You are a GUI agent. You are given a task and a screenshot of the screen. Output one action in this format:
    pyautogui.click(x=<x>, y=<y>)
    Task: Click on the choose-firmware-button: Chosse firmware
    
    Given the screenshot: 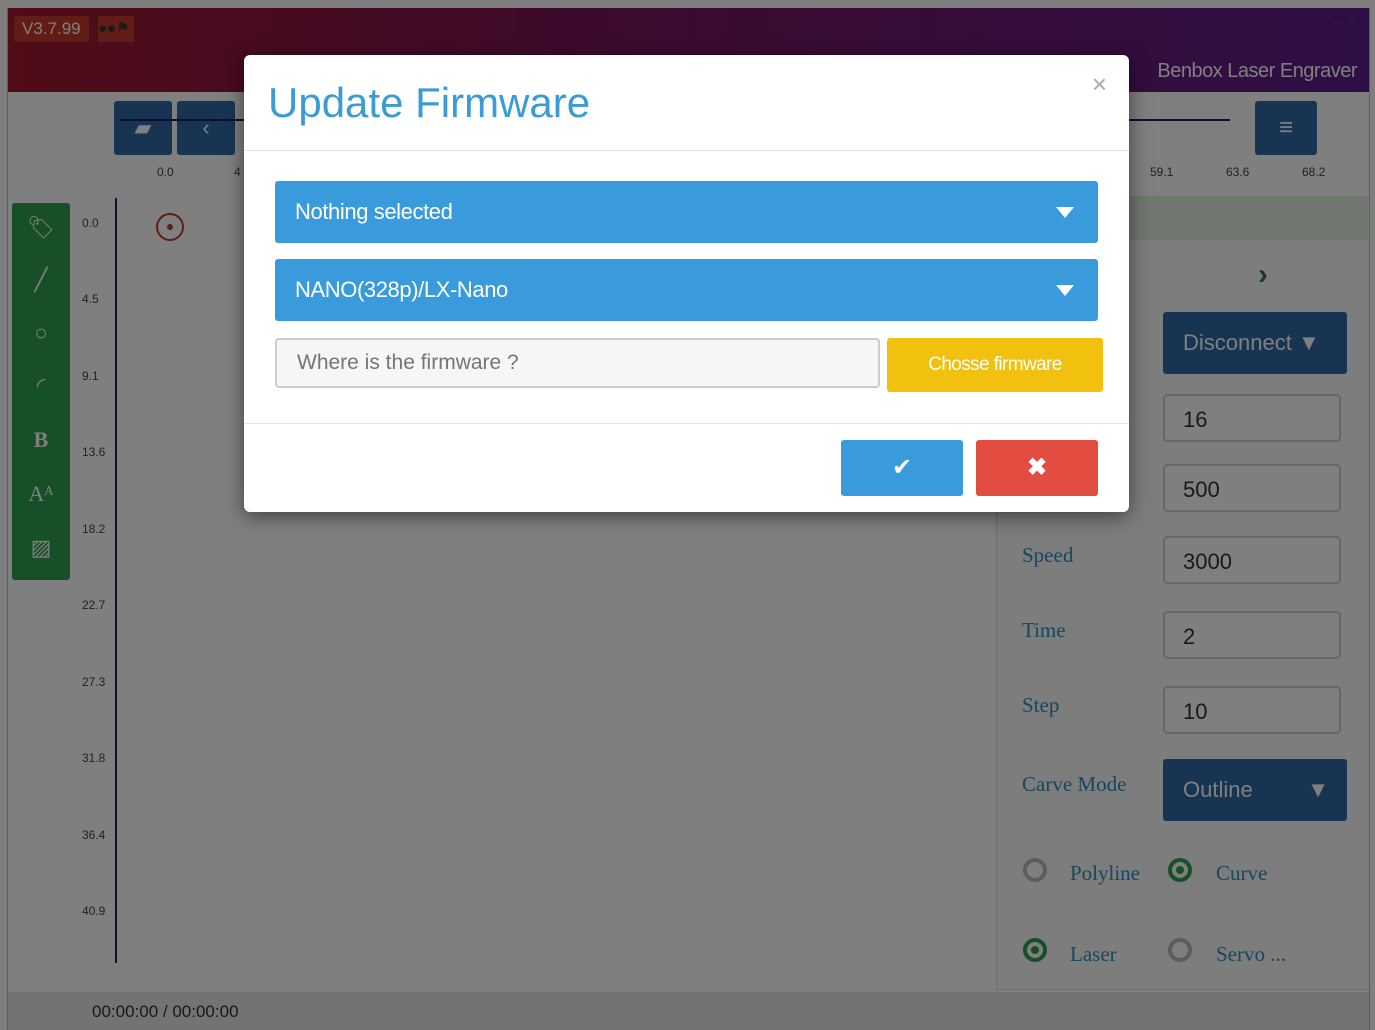 What is the action you would take?
    pyautogui.click(x=995, y=365)
    